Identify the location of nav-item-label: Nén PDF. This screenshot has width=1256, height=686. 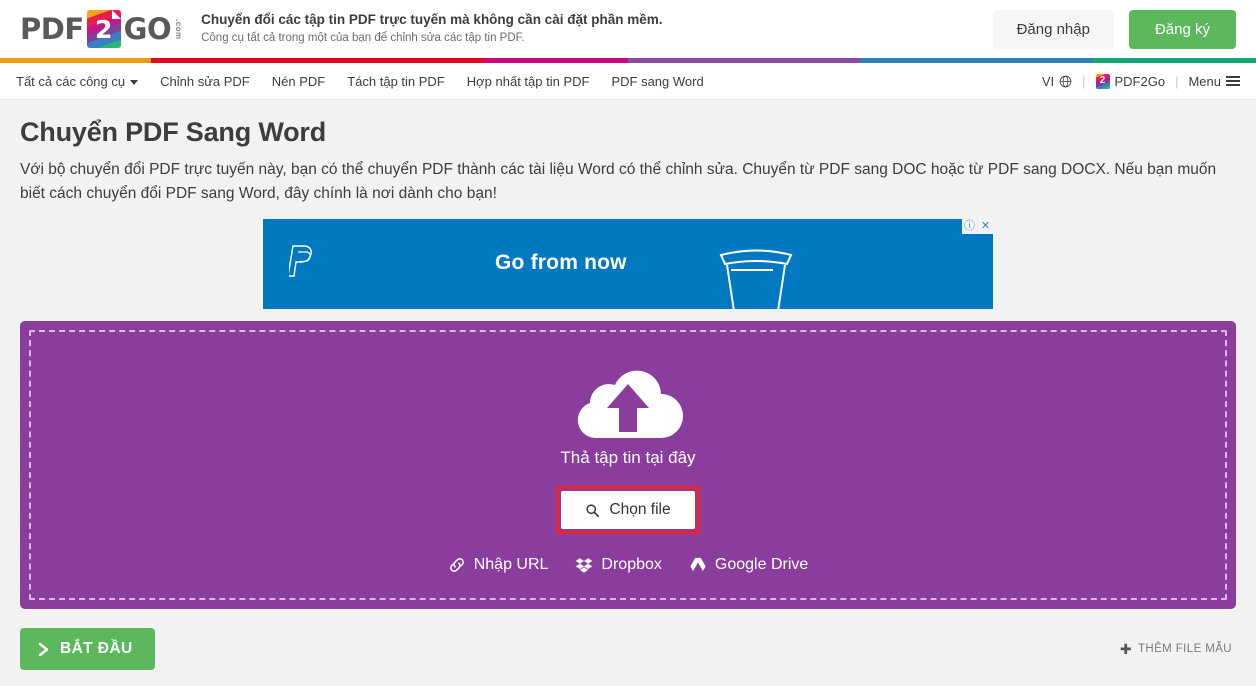
(298, 81).